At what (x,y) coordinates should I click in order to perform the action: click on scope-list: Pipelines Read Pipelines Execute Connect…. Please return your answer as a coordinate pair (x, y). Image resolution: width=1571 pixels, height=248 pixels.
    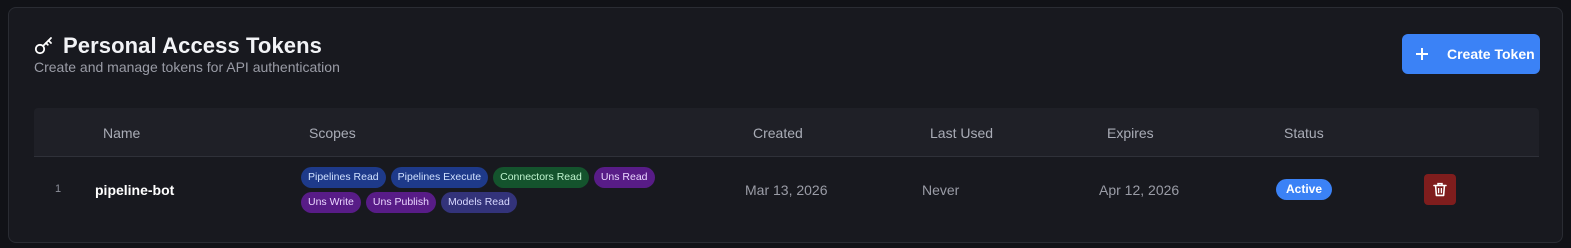
    Looking at the image, I should click on (506, 190).